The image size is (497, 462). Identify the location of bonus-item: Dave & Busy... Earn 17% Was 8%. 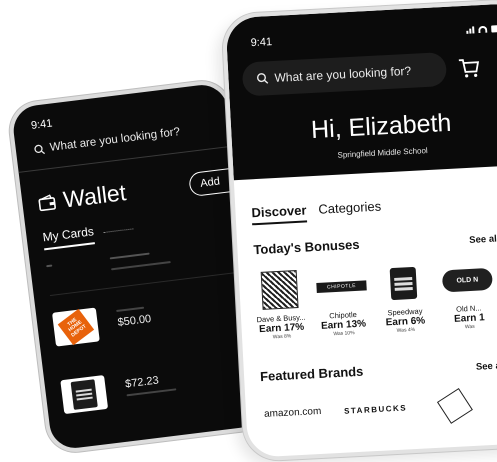
(281, 304).